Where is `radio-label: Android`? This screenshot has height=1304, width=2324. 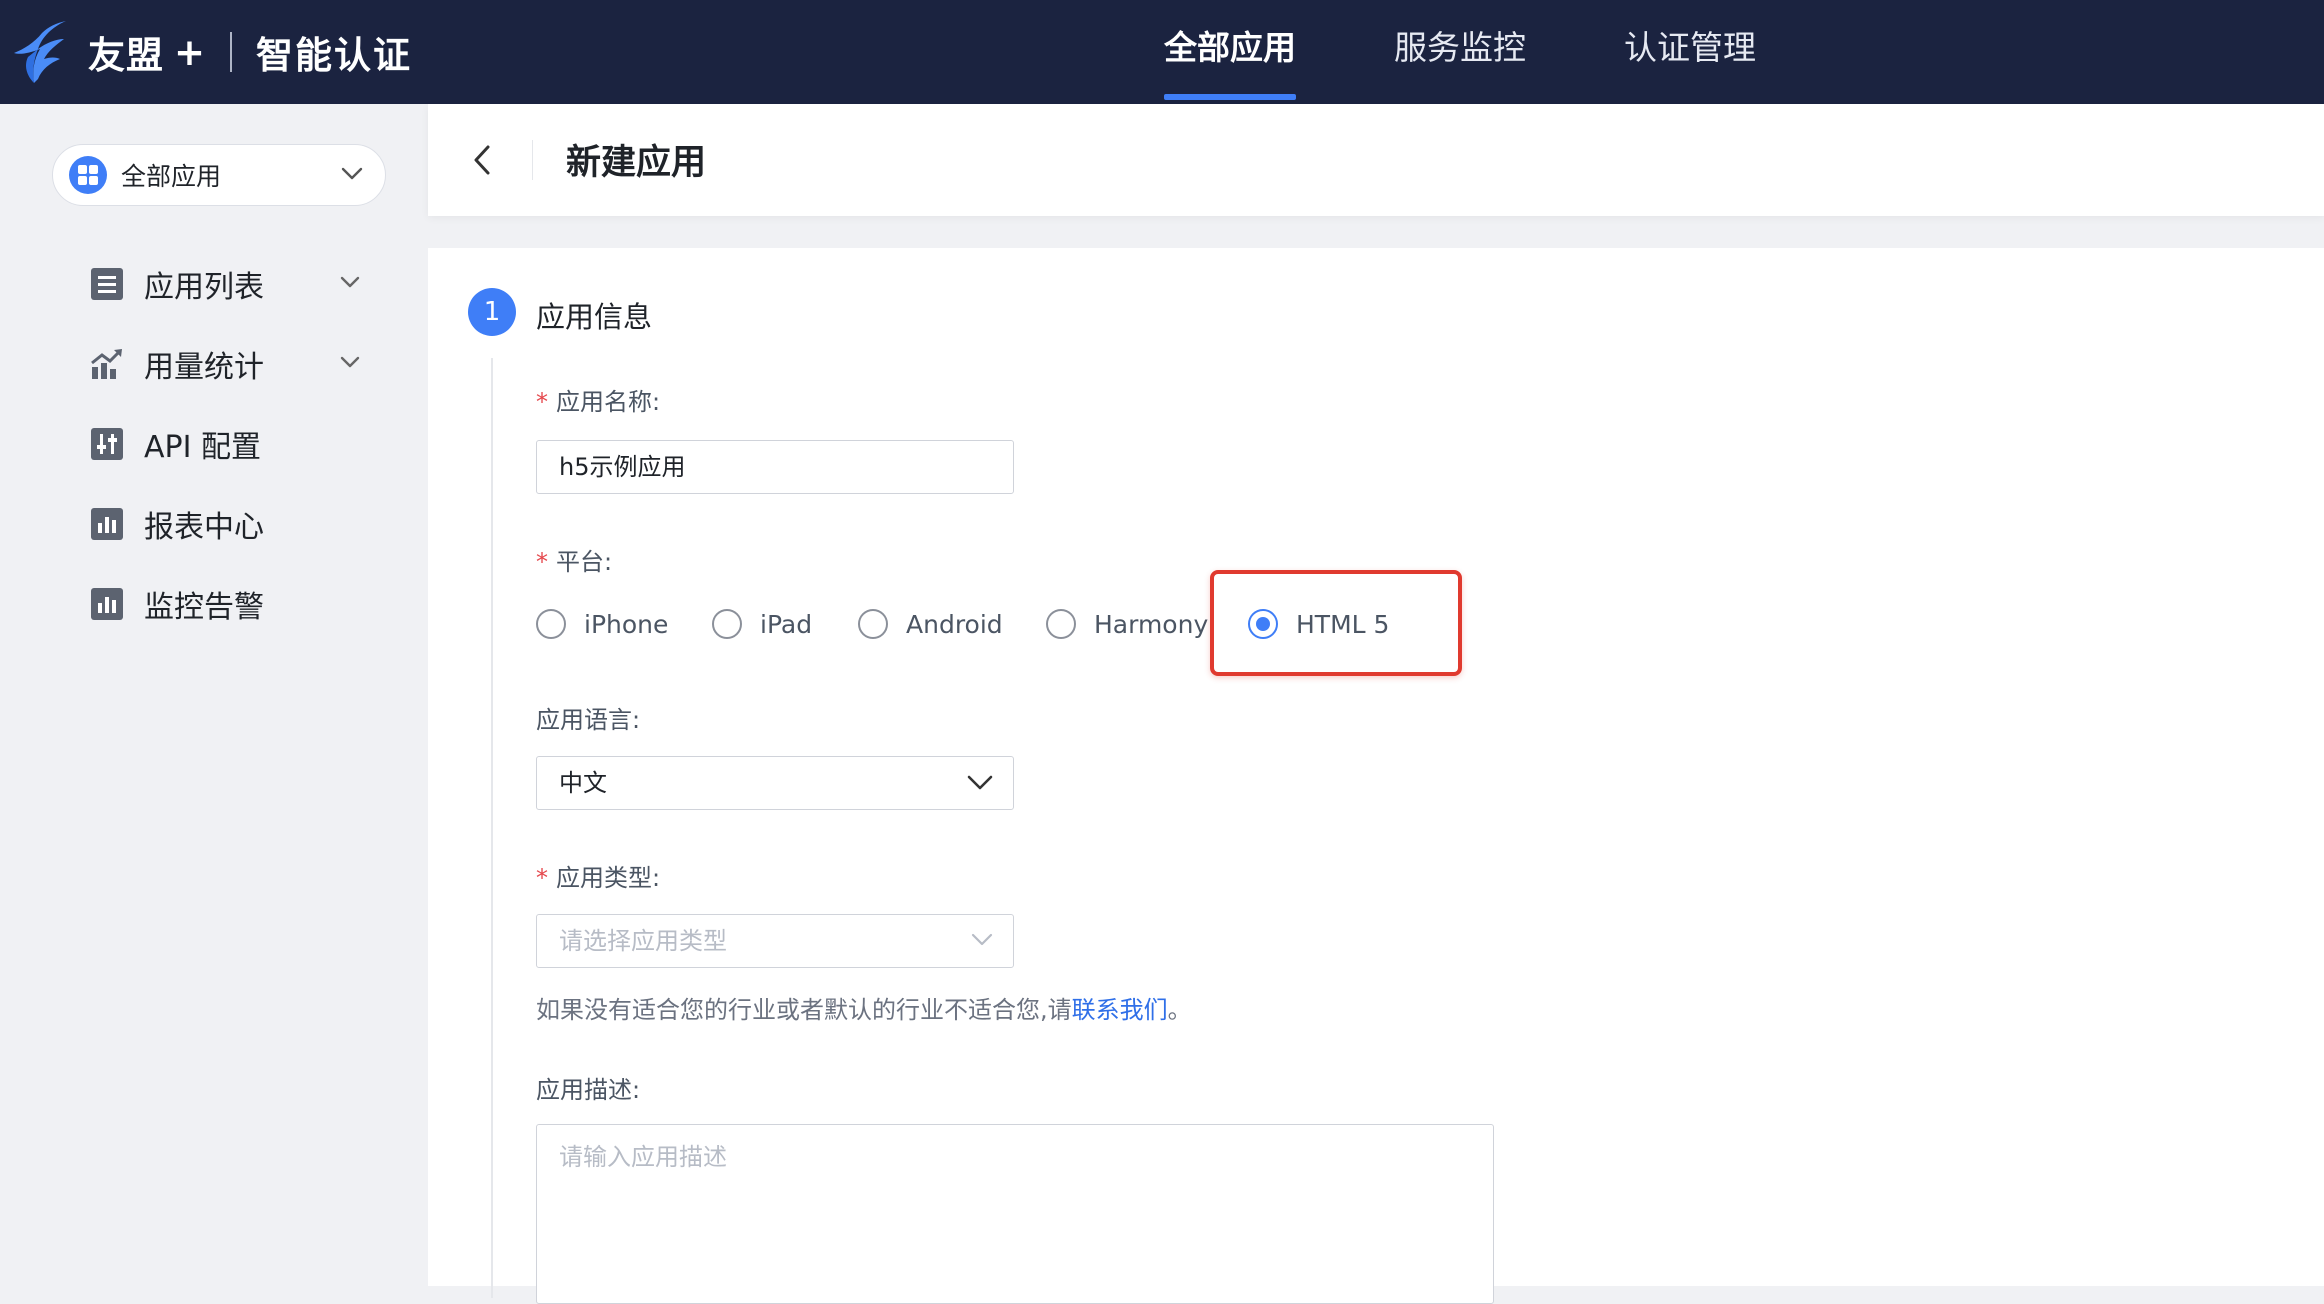
radio-label: Android is located at coordinates (954, 624).